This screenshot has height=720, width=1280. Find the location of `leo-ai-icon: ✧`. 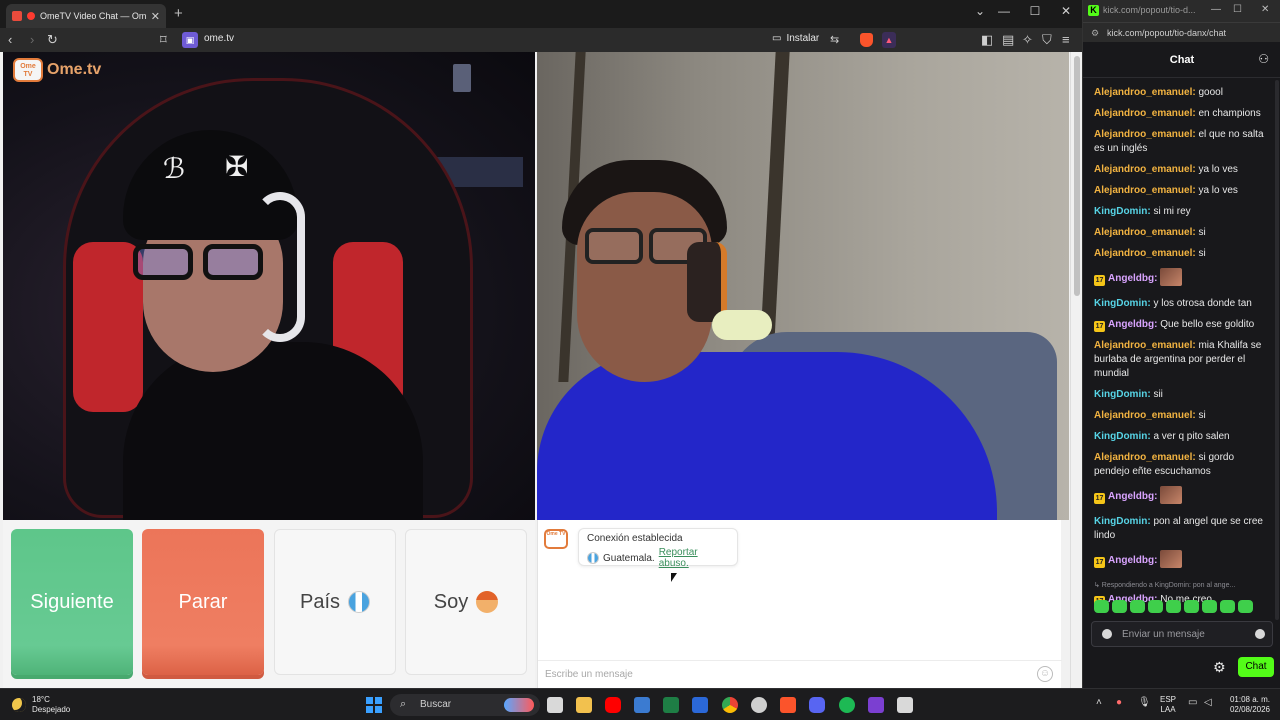

leo-ai-icon: ✧ is located at coordinates (1027, 40).